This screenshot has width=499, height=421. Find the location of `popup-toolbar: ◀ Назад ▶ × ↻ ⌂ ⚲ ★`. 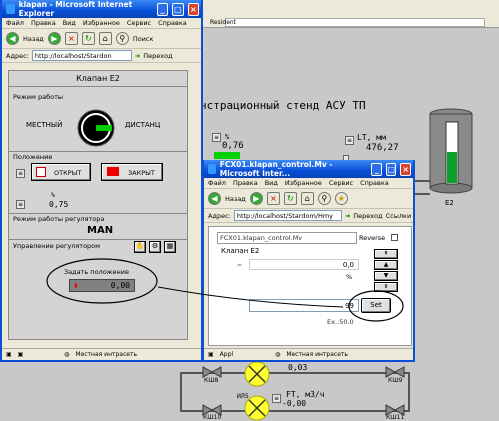

popup-toolbar: ◀ Назад ▶ × ↻ ⌂ ⚲ ★ is located at coordinates (308, 199).